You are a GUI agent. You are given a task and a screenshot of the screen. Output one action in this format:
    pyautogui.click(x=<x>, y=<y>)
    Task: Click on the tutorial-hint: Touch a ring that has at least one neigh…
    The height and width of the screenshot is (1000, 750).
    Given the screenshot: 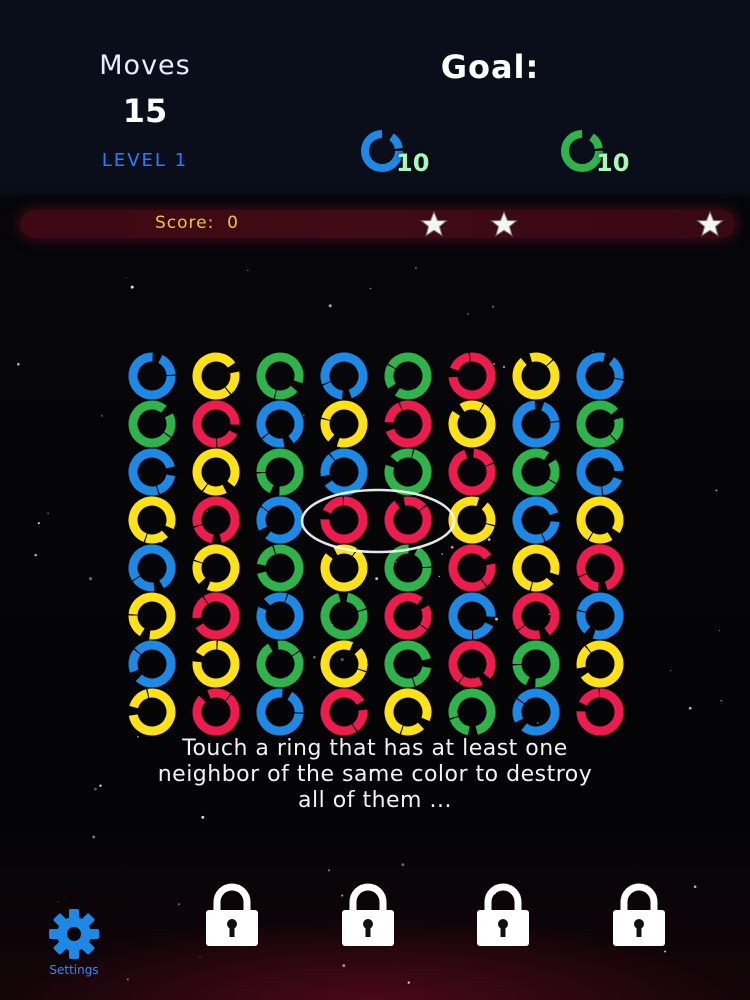 What is the action you would take?
    pyautogui.click(x=375, y=775)
    